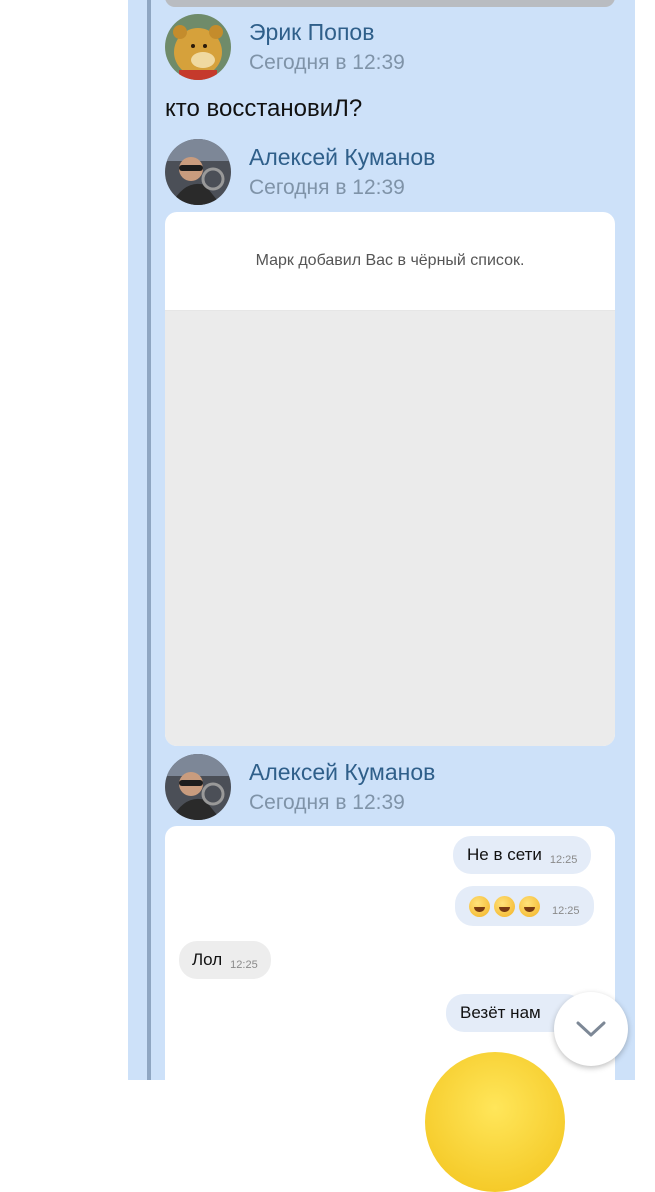 This screenshot has height=1192, width=655. I want to click on scroll-down-button, so click(591, 1029).